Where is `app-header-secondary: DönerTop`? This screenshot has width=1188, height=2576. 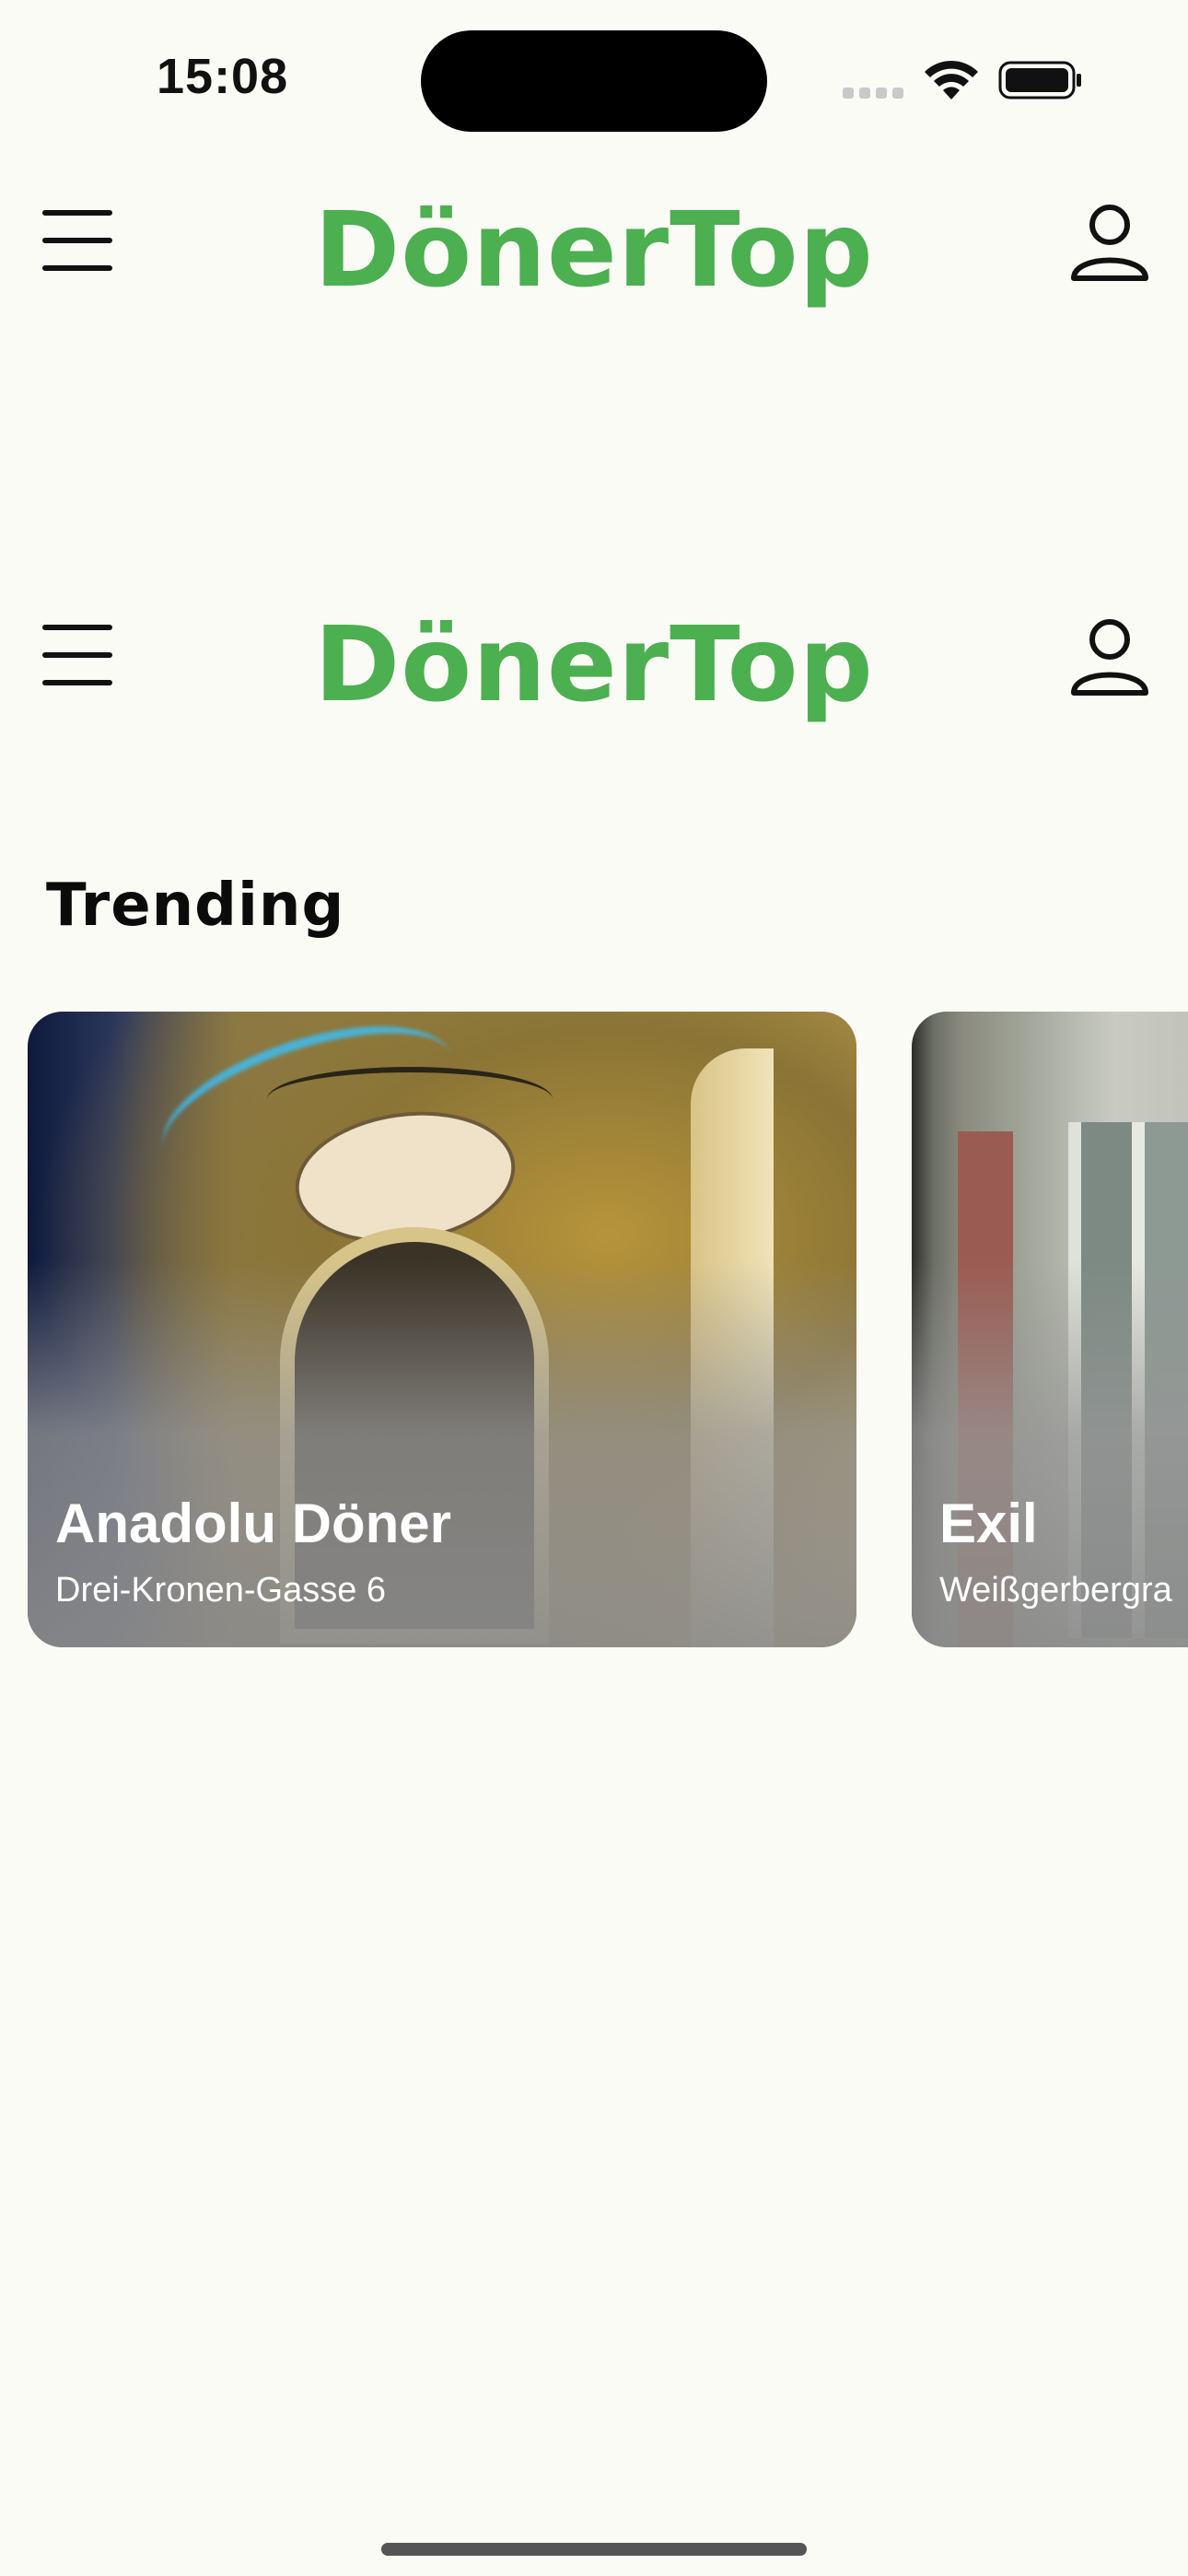 app-header-secondary: DönerTop is located at coordinates (594, 663).